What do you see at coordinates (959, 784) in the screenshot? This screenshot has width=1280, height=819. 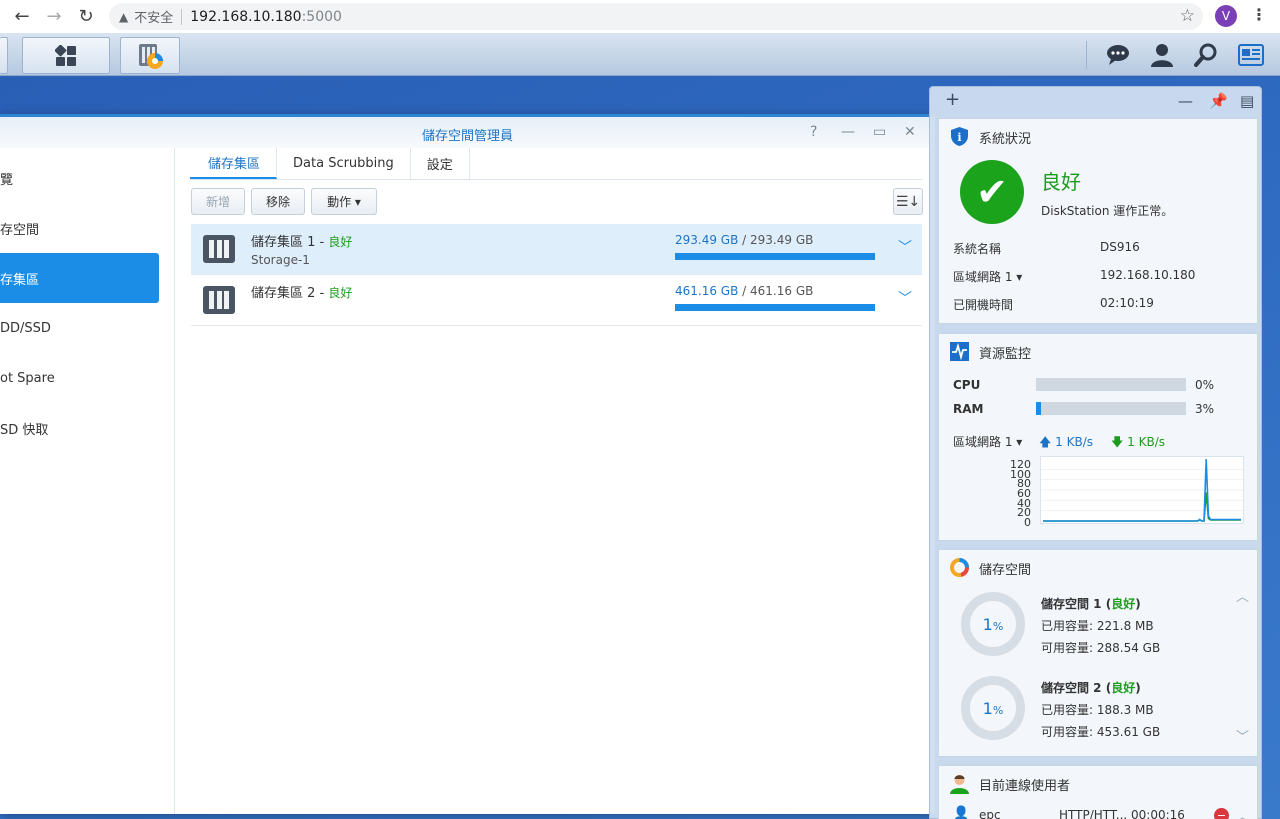 I see `users-icon` at bounding box center [959, 784].